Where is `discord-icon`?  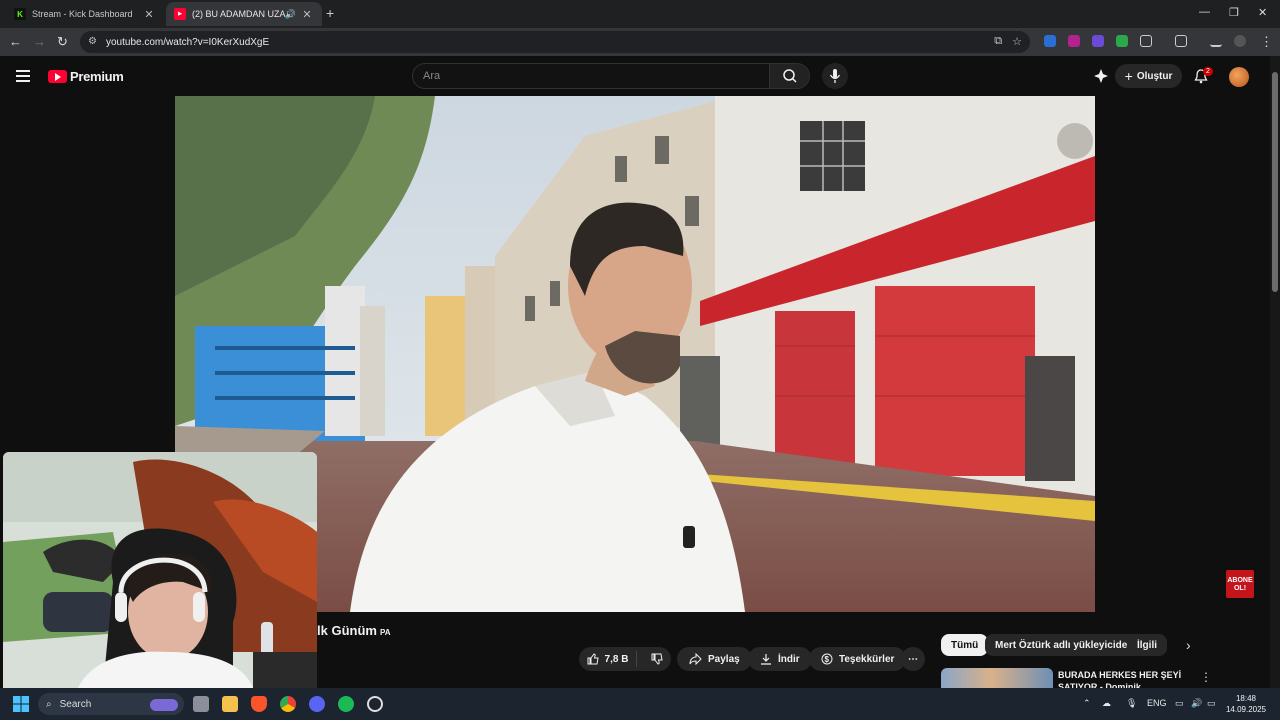 discord-icon is located at coordinates (317, 704).